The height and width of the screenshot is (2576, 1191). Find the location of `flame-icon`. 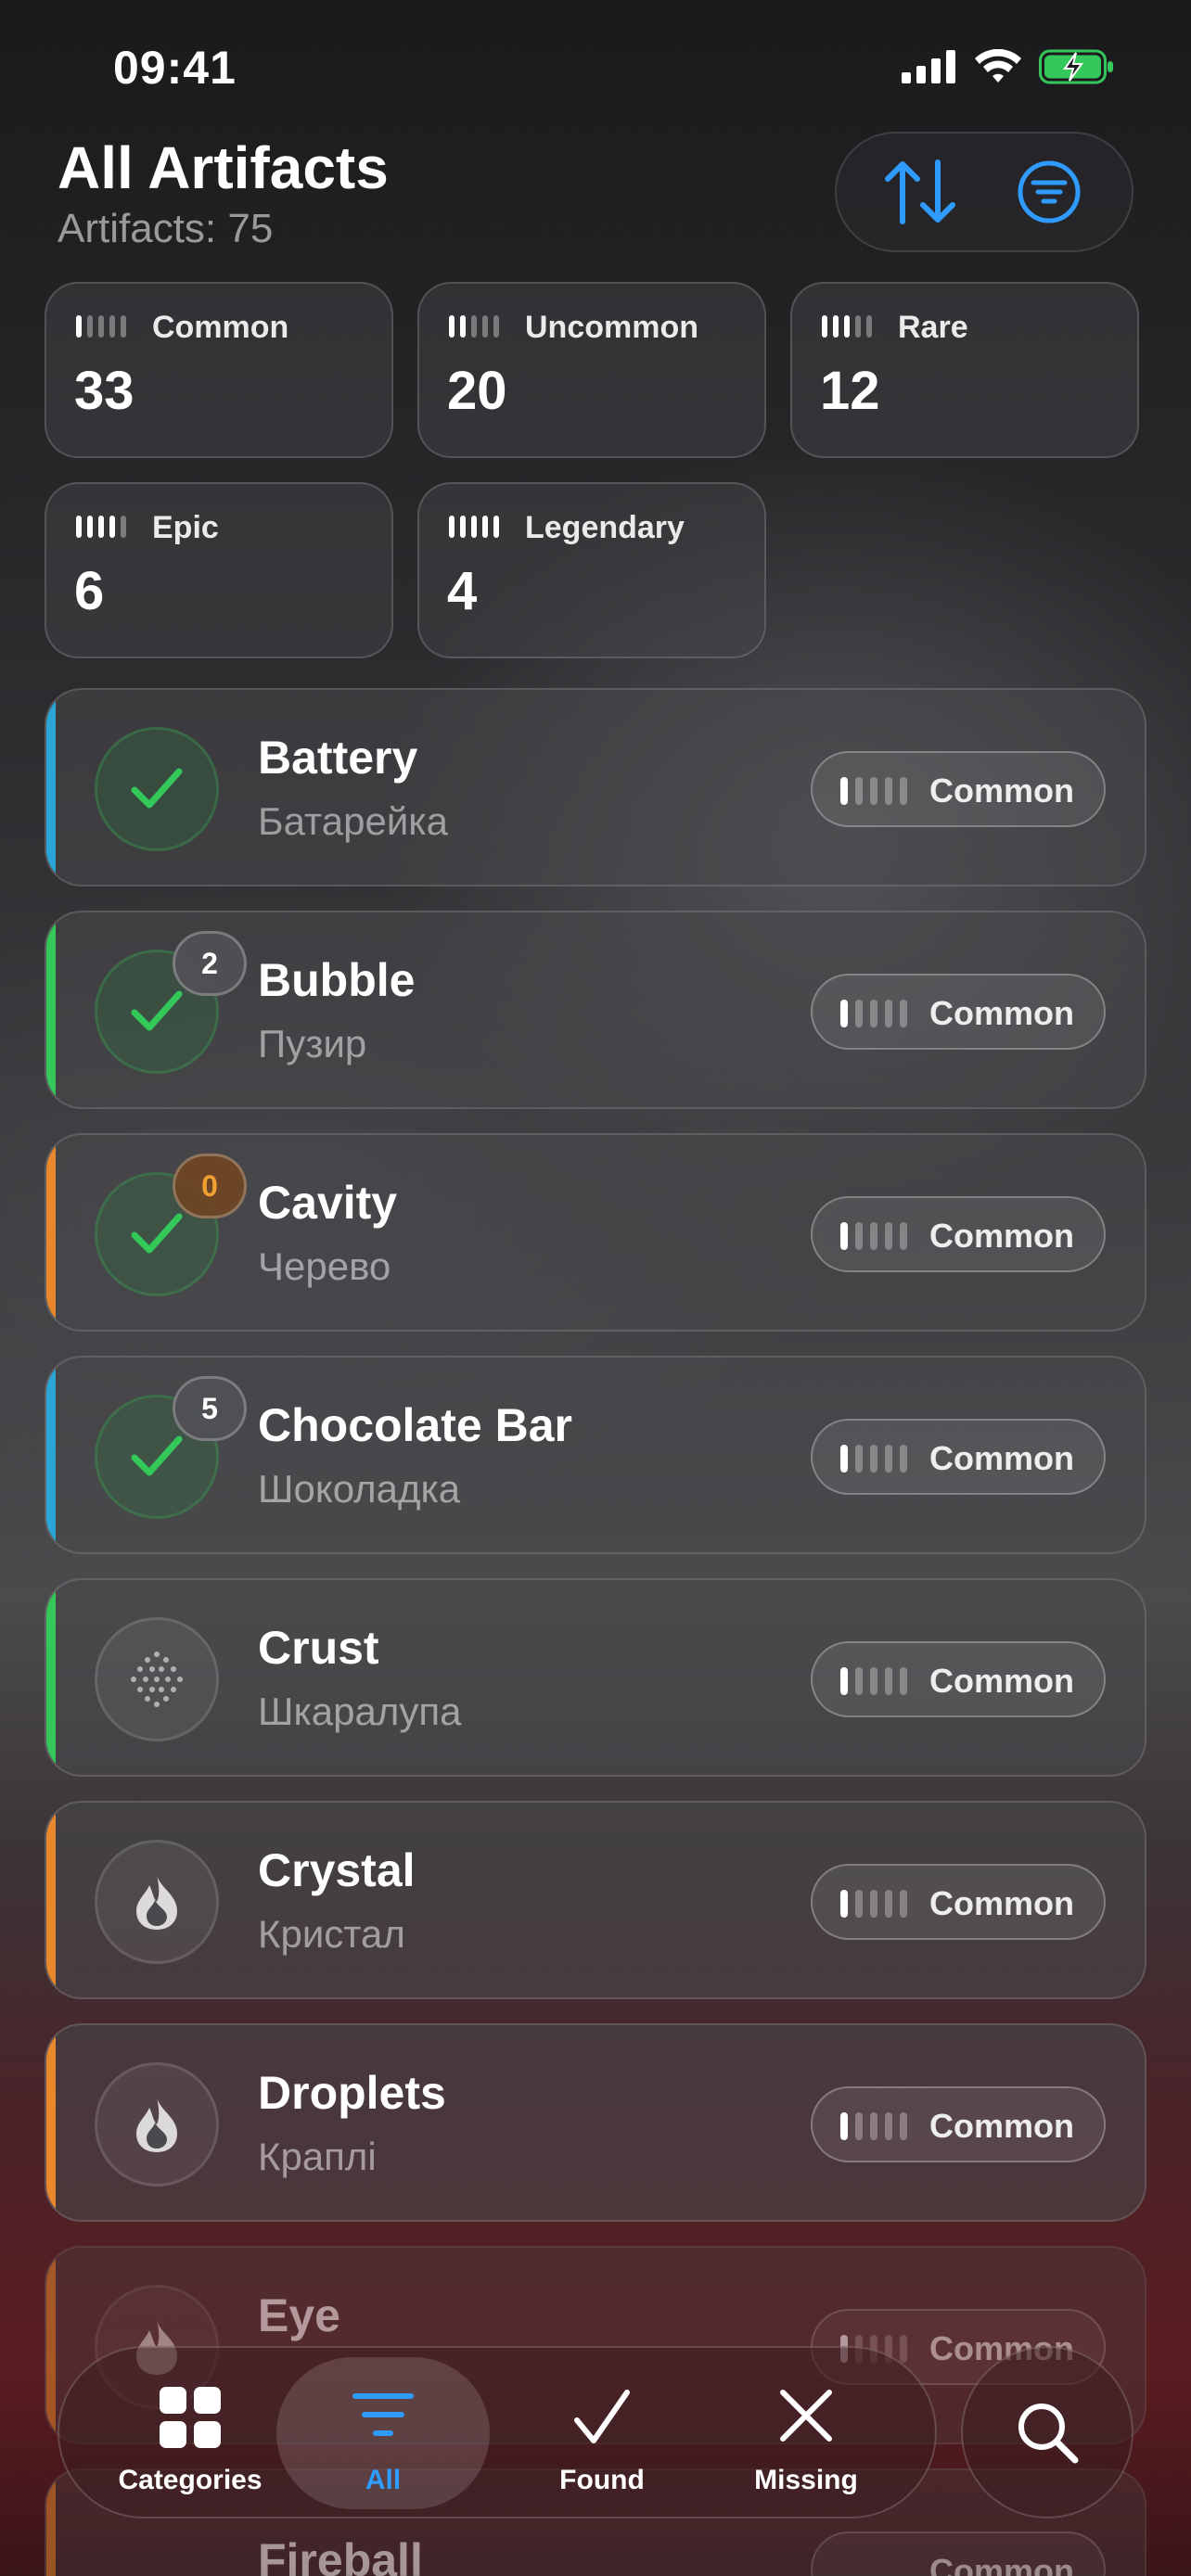

flame-icon is located at coordinates (156, 2125).